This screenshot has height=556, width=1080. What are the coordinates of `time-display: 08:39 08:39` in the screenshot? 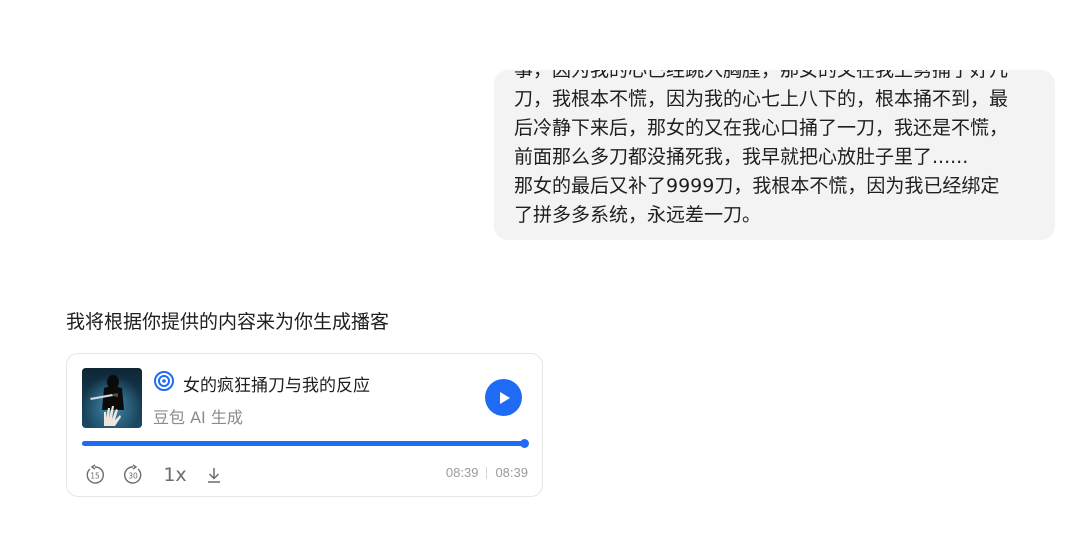 It's located at (487, 472).